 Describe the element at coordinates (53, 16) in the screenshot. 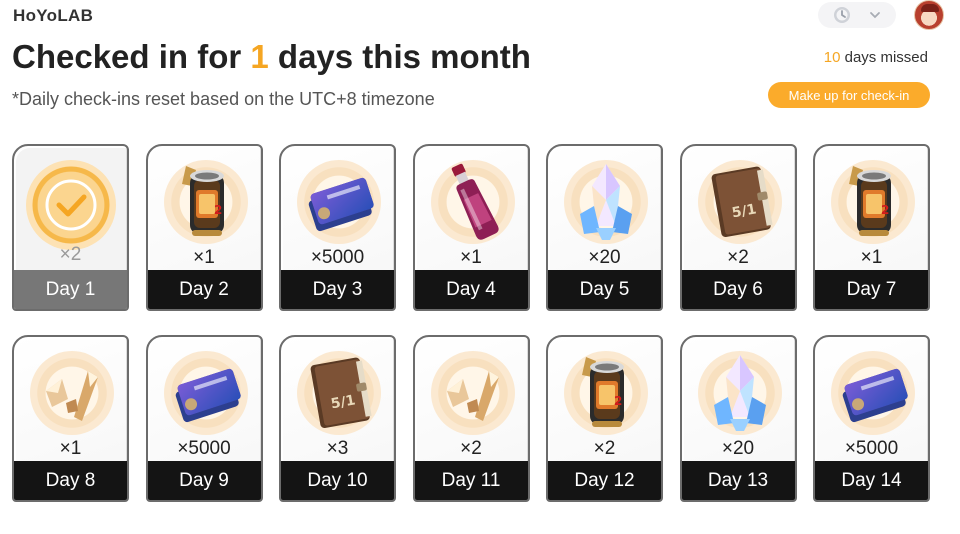

I see `hoyolab-logo: HoYoLAB` at that location.